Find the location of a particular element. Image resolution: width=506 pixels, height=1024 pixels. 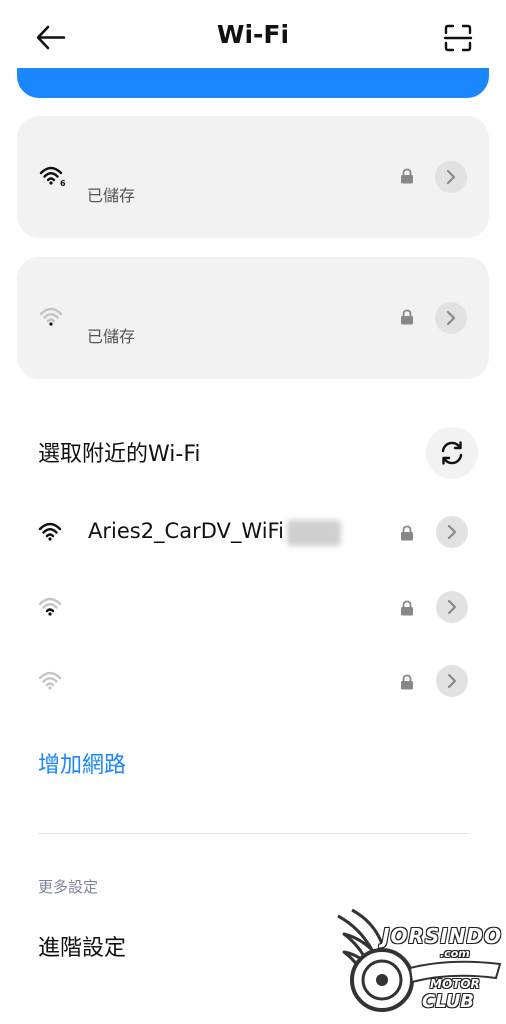

qr-scan-icon is located at coordinates (458, 38).